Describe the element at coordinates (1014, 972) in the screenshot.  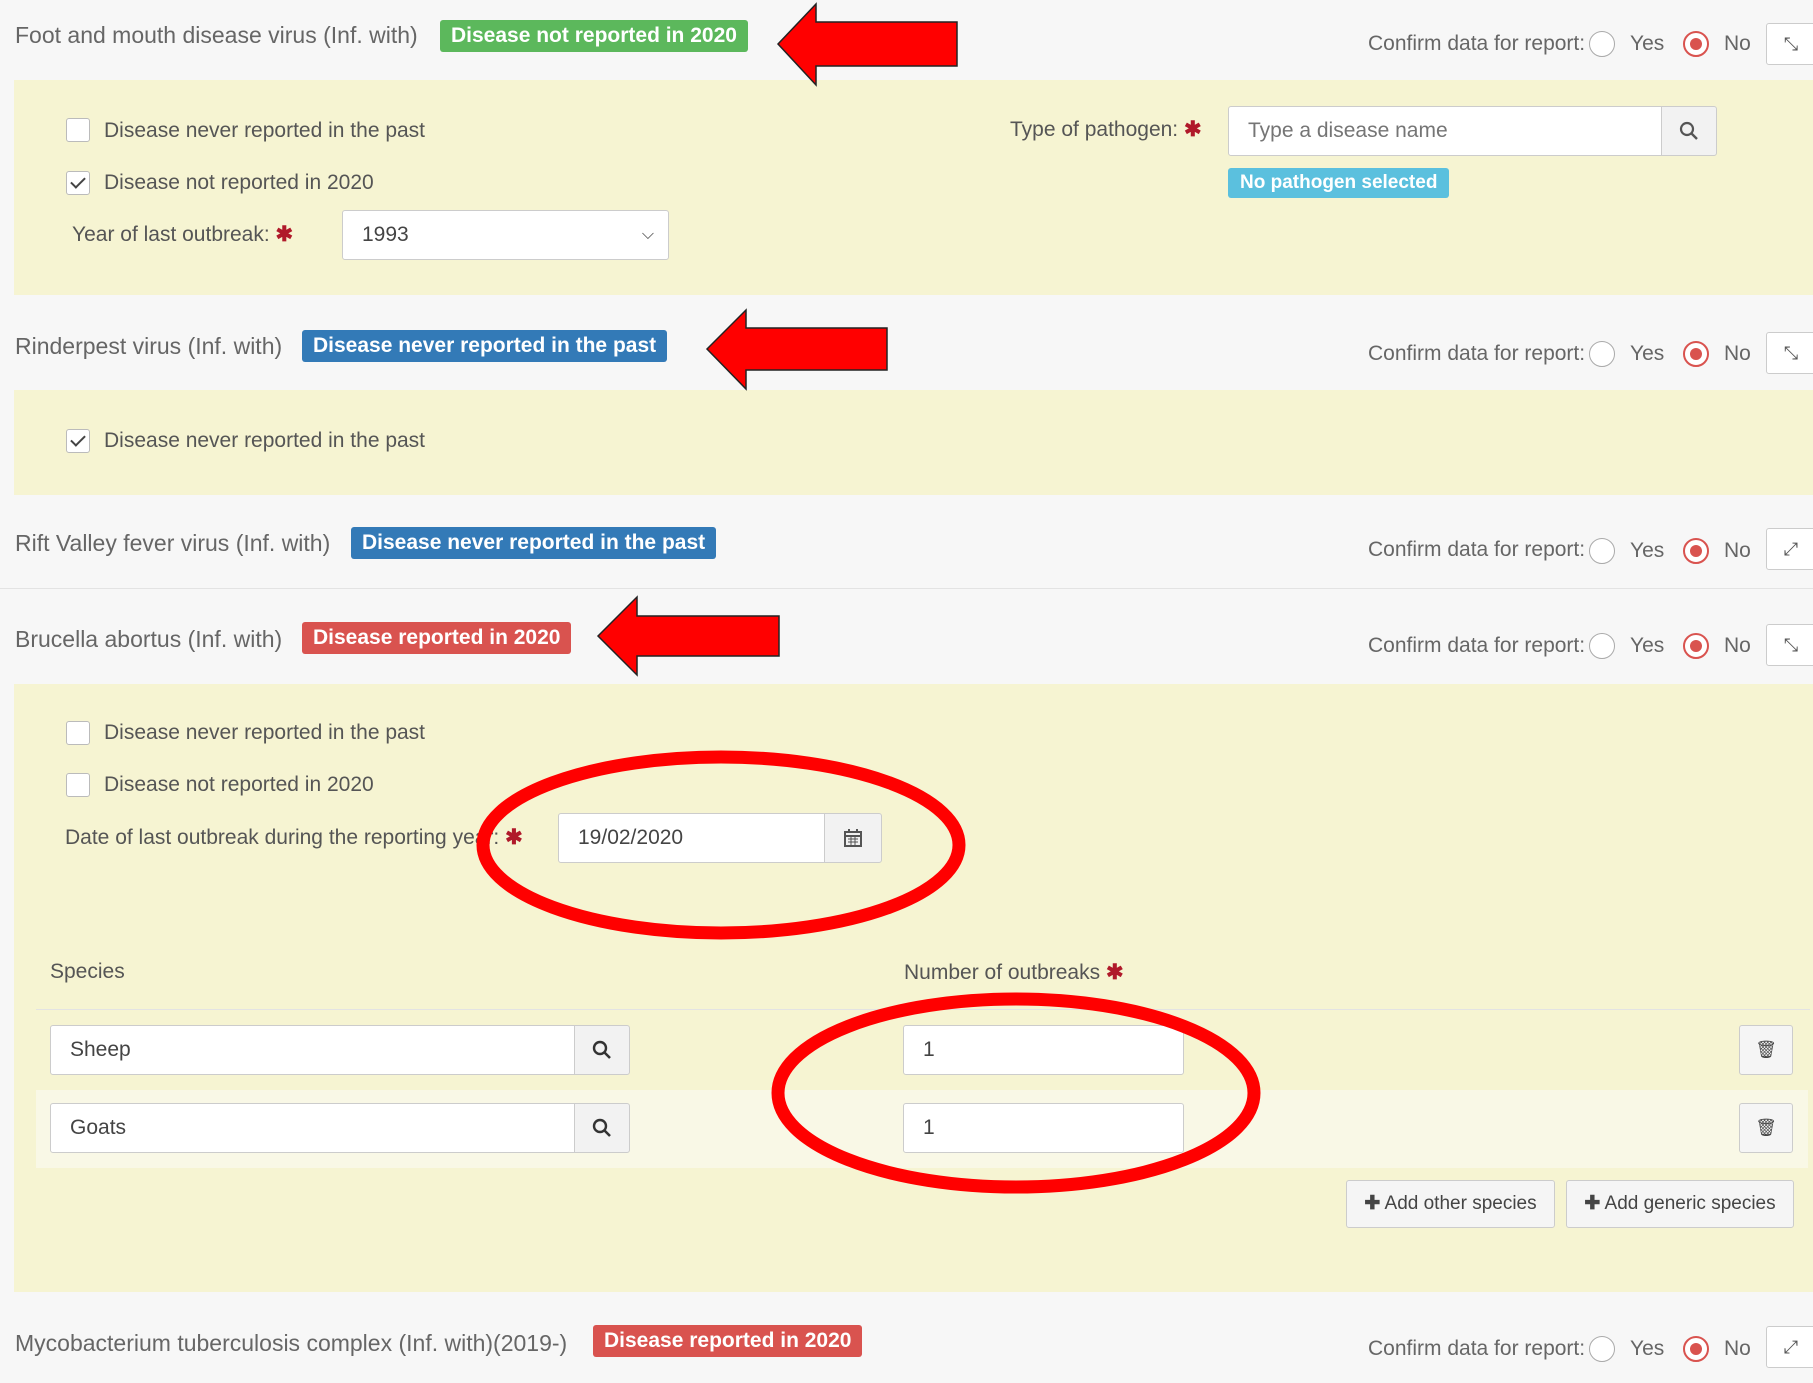
I see `outbreaks-column-header: Number of outbreaks ✱` at that location.